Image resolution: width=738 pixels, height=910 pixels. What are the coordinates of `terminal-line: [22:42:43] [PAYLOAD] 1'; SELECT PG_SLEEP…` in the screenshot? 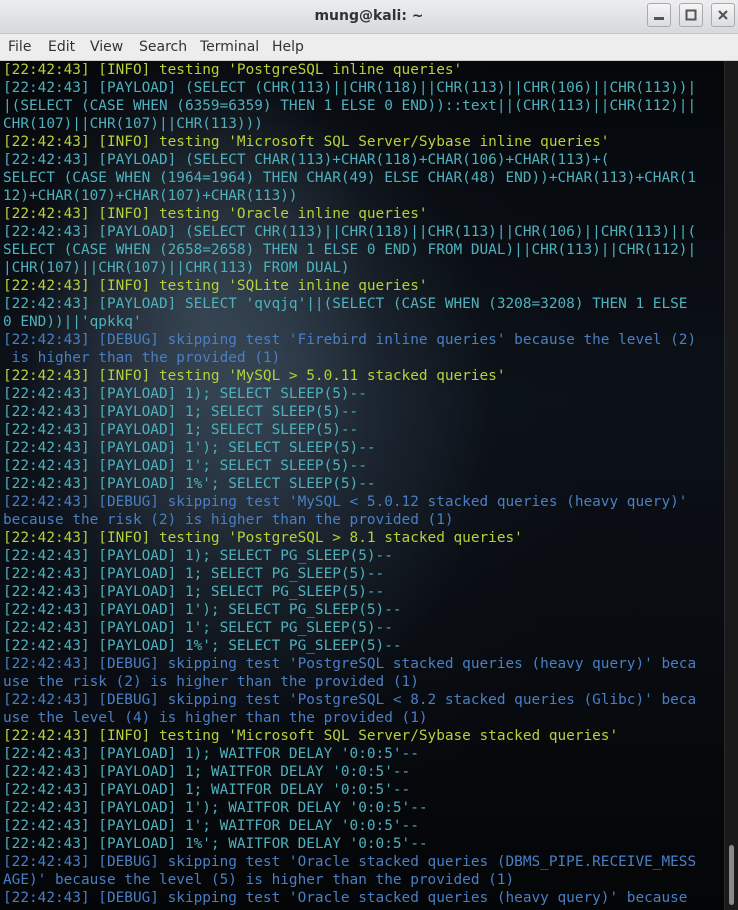 It's located at (198, 628).